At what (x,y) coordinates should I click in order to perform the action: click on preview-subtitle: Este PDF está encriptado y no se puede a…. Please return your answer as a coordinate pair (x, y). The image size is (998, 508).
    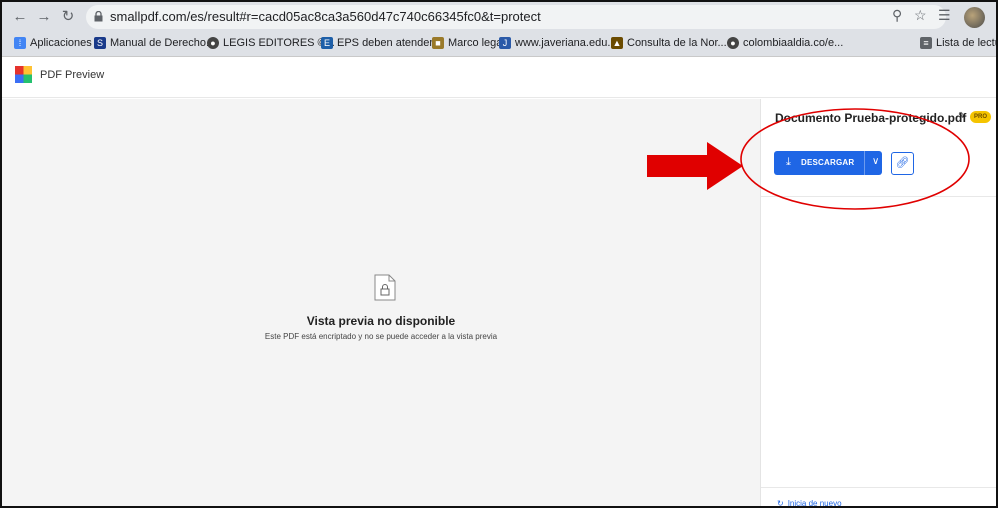
    Looking at the image, I should click on (381, 336).